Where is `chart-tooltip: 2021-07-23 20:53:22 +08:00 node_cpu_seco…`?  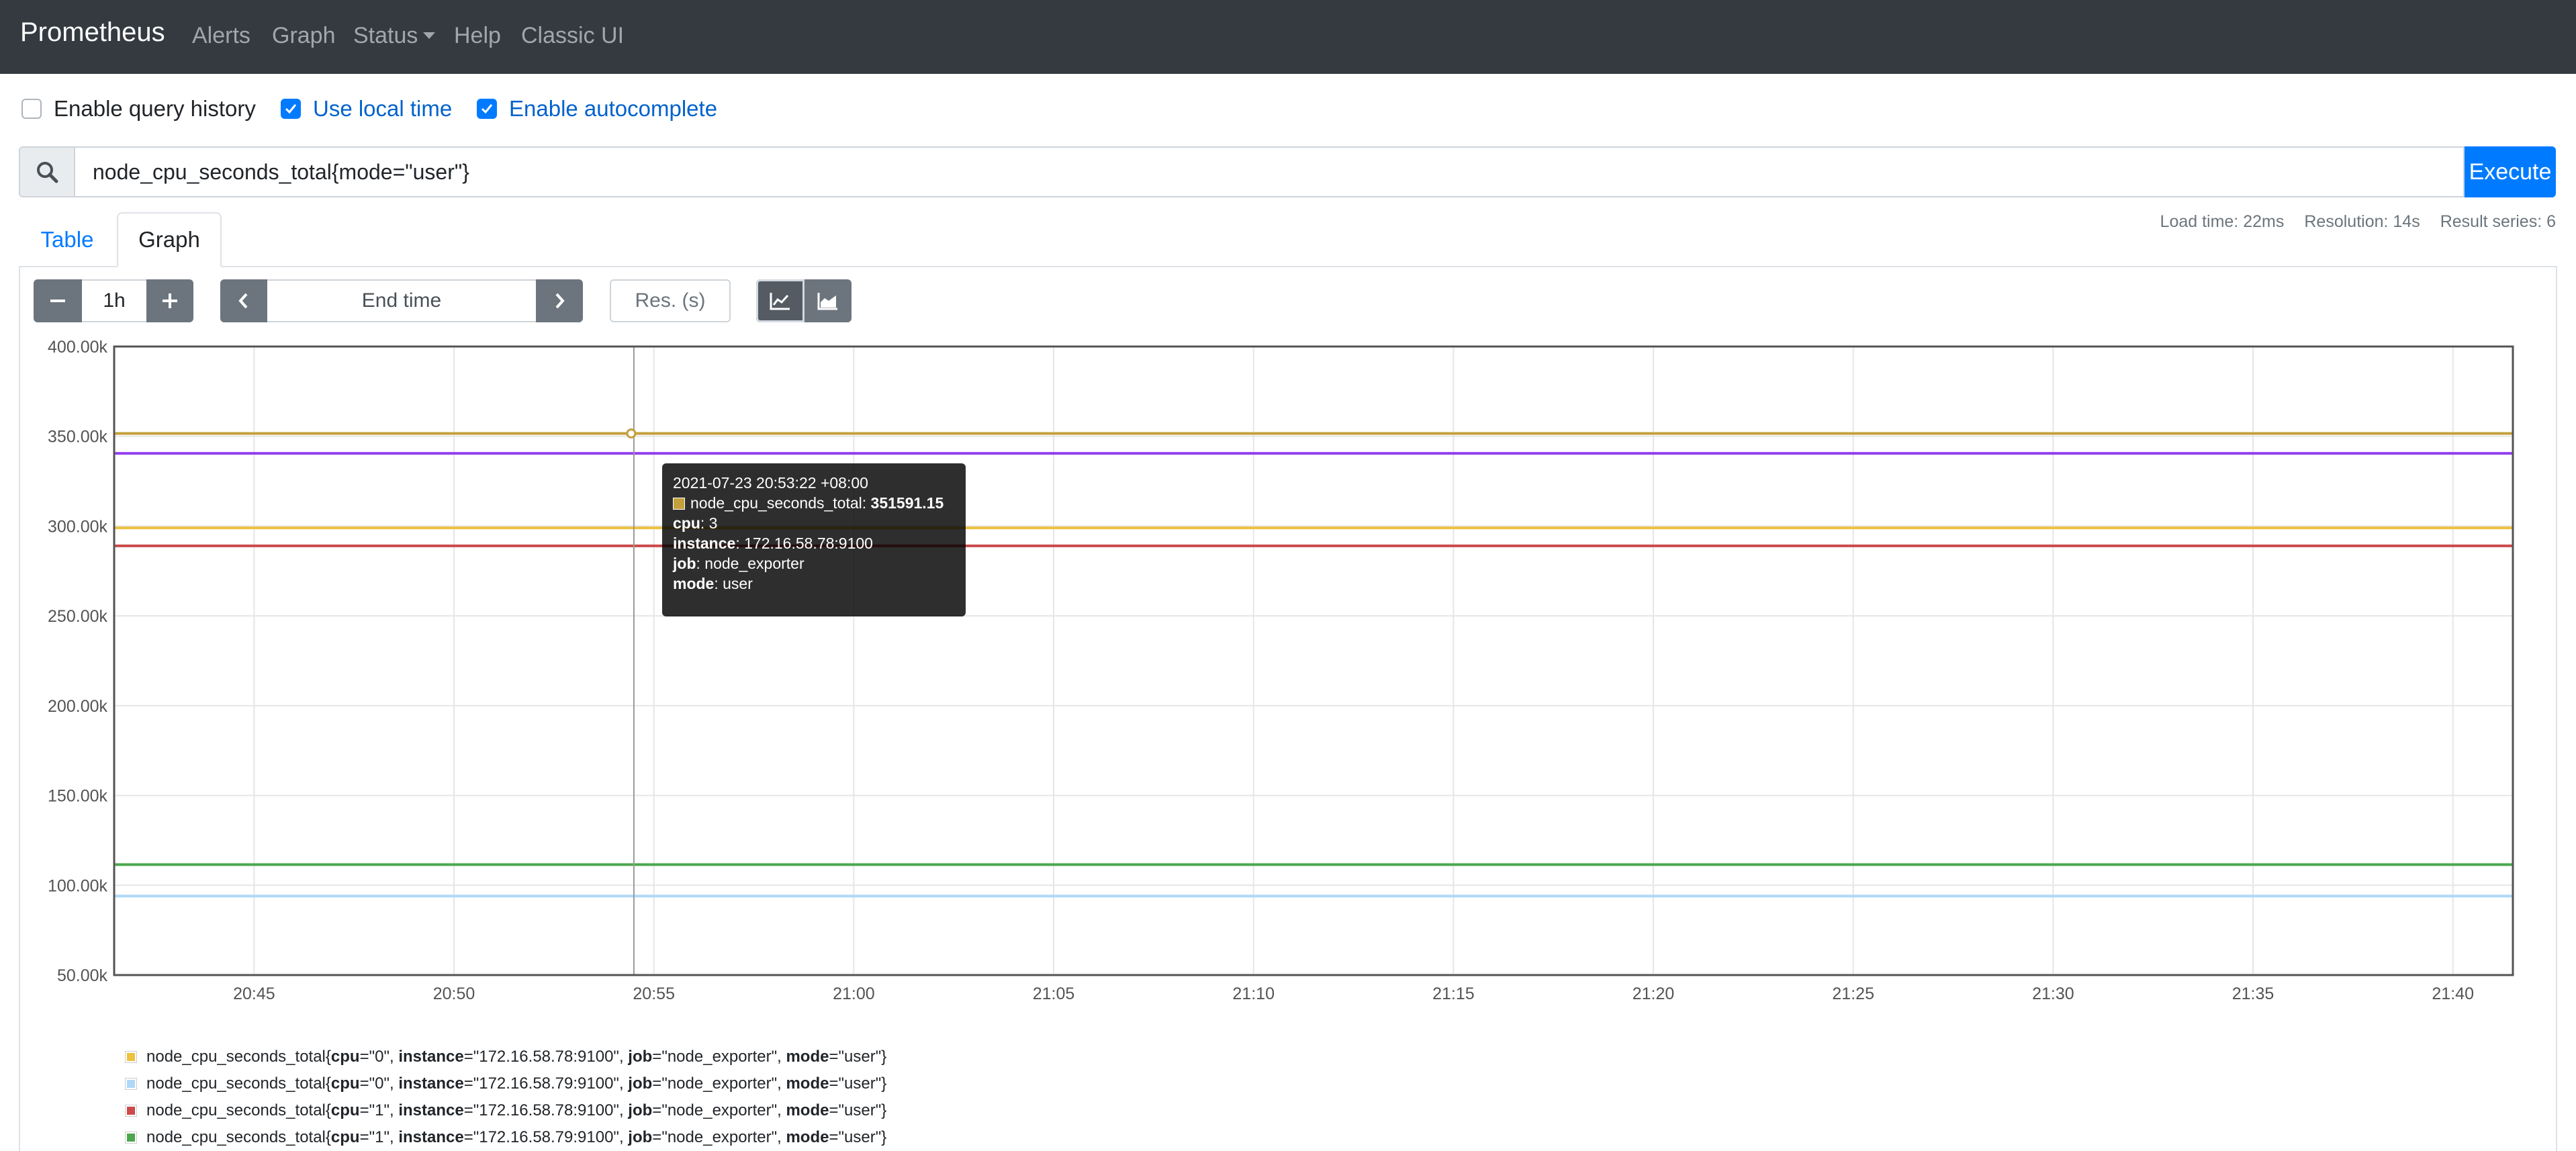 chart-tooltip: 2021-07-23 20:53:22 +08:00 node_cpu_seco… is located at coordinates (814, 539).